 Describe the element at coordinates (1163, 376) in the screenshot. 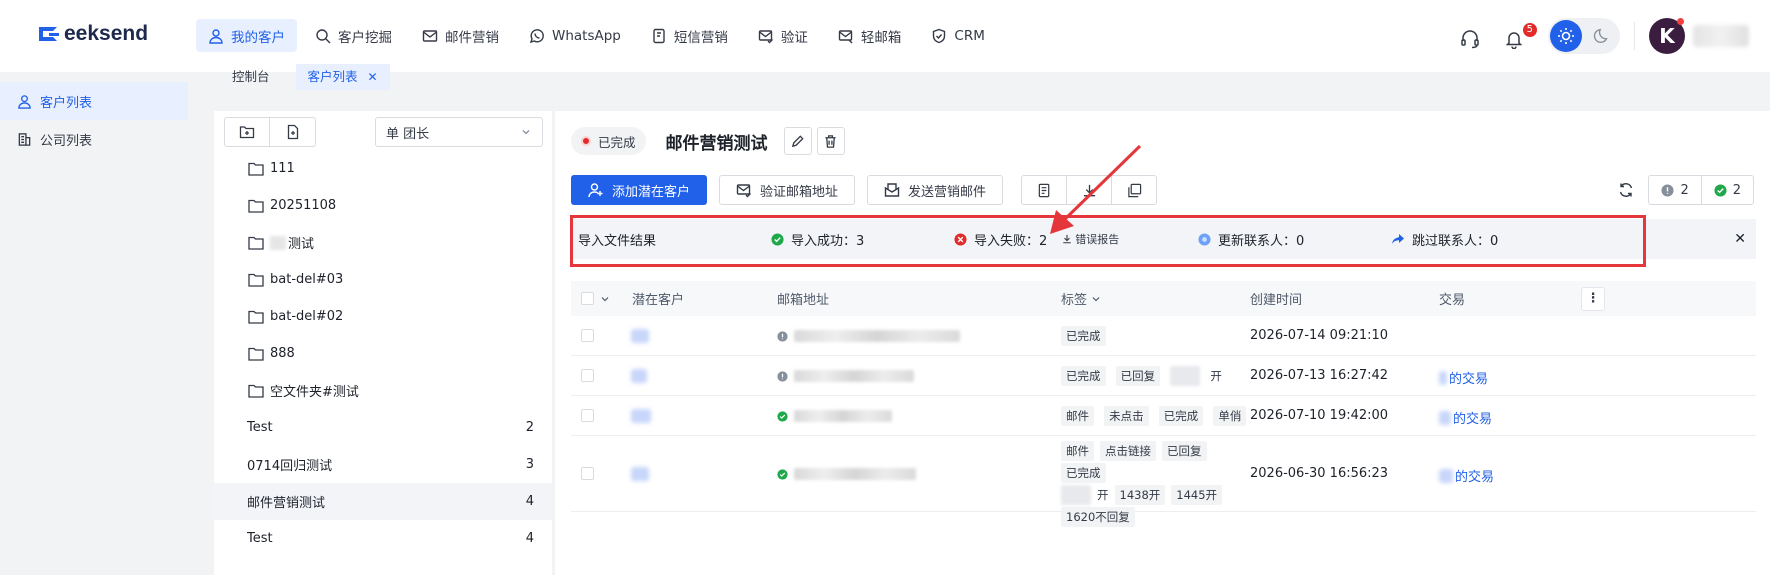

I see `table-row: 已完成 已回复 xx 开 2026-07-13 16:27:42 的交易` at that location.